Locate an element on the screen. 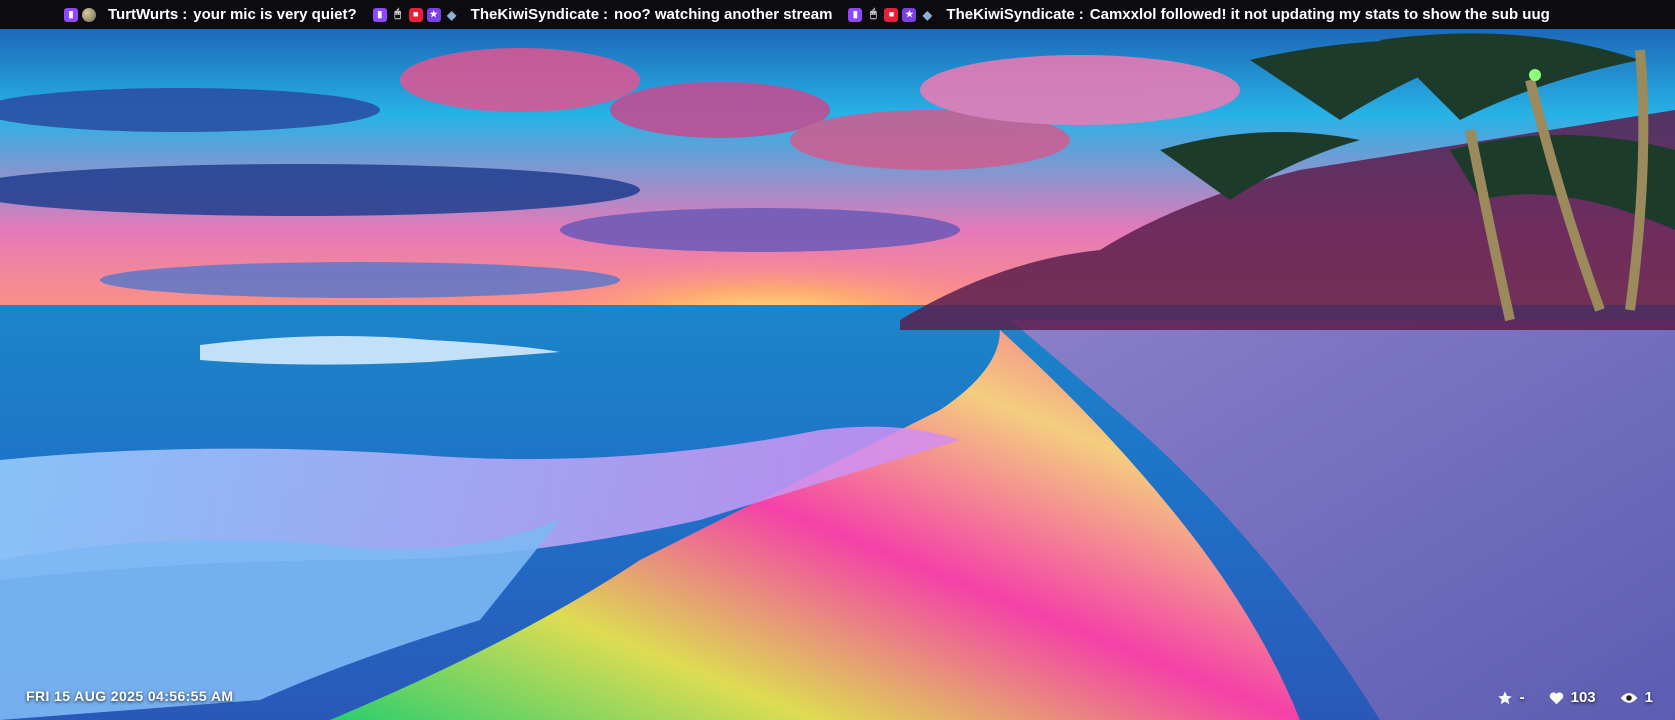 This screenshot has height=720, width=1675. star-stat: - is located at coordinates (1511, 697).